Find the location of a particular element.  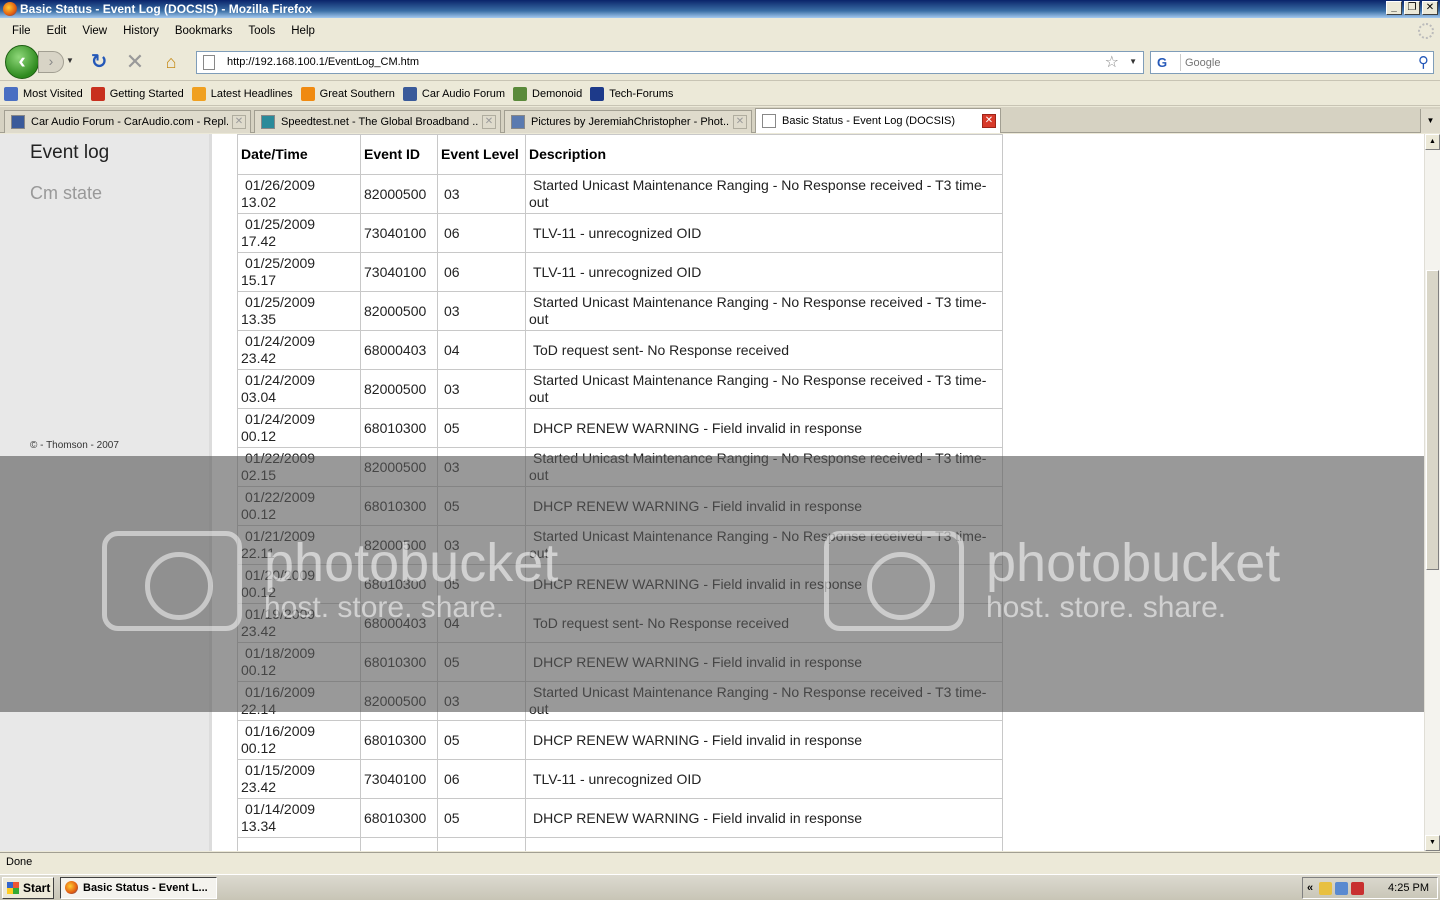

watermark-tagline: host. store. share. is located at coordinates (1106, 607).